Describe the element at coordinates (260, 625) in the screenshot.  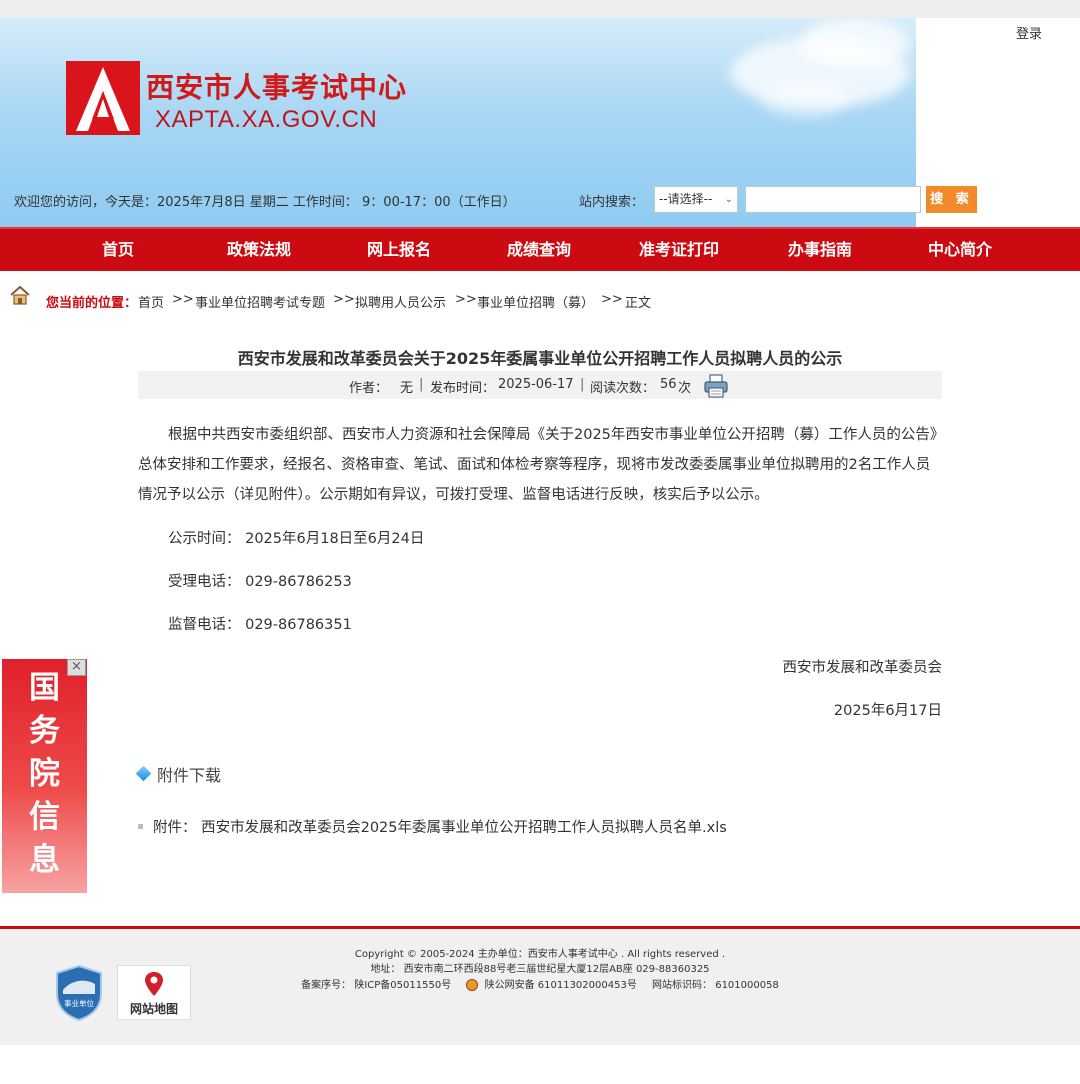
I see `supervise-phone: 监督电话： 029-86786351` at that location.